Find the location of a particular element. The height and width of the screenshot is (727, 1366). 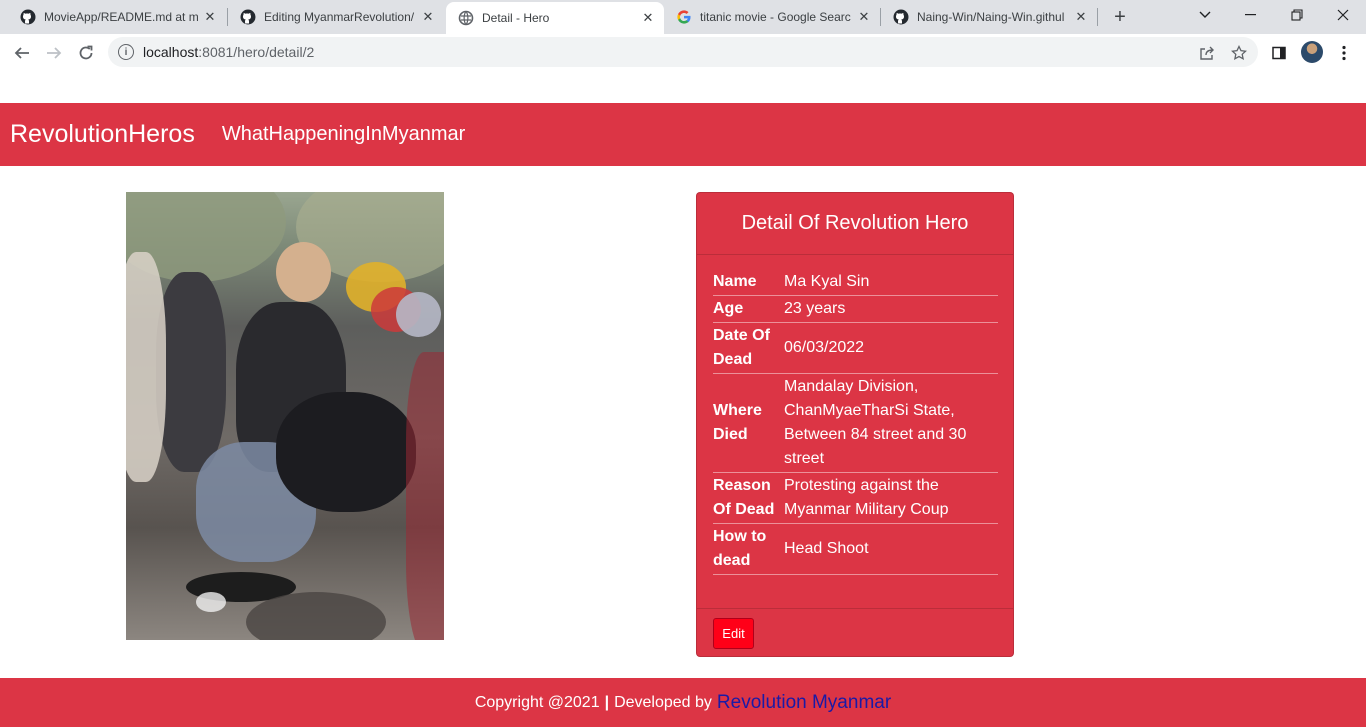

browser-tab: titanic movie - Google Searc ✕ is located at coordinates (772, 17).